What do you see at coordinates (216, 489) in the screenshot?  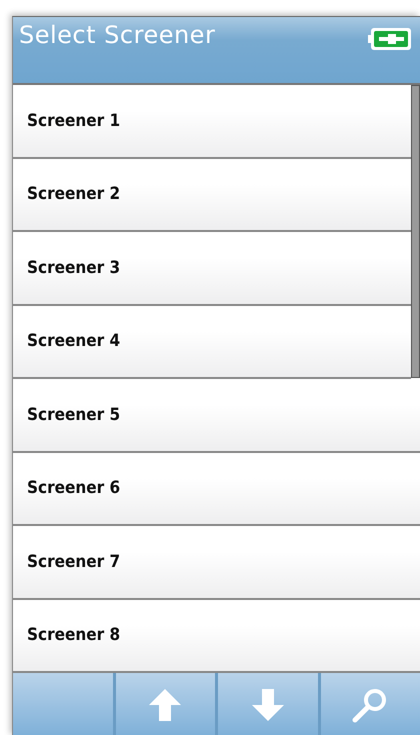 I see `list-item: Screener 6` at bounding box center [216, 489].